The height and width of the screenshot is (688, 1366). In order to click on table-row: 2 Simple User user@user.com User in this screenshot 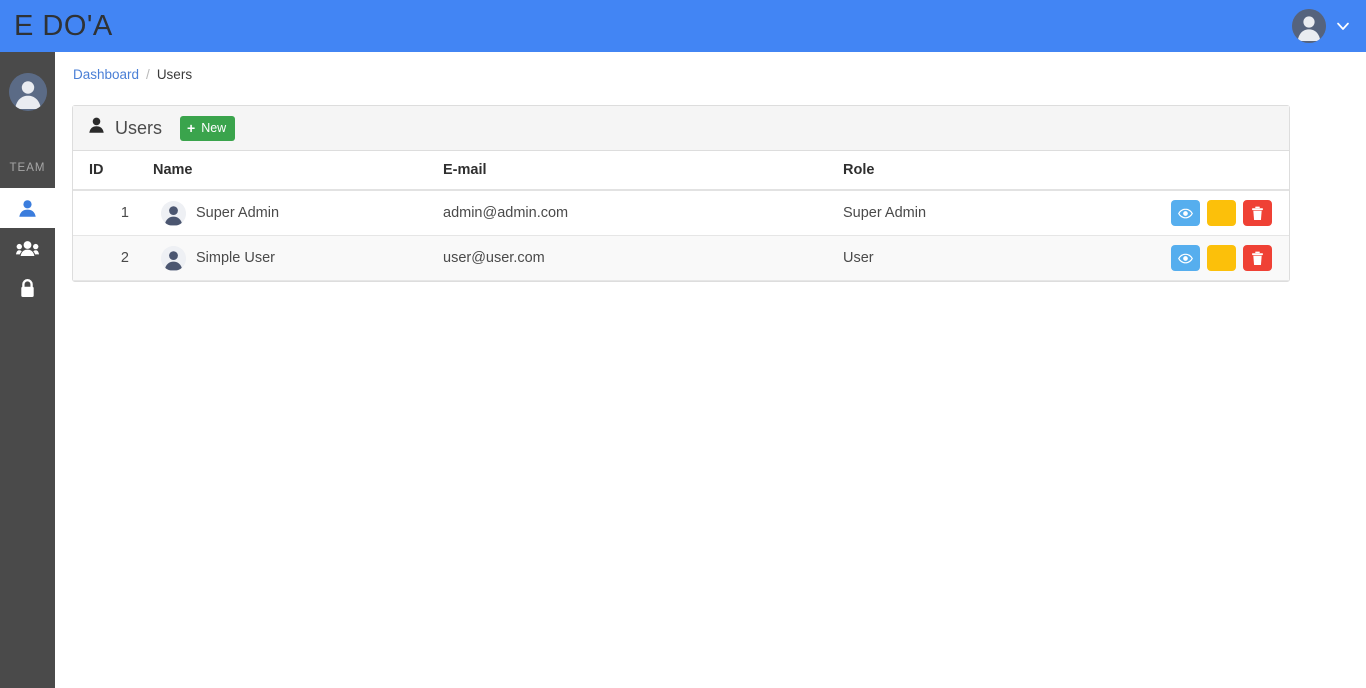, I will do `click(681, 258)`.